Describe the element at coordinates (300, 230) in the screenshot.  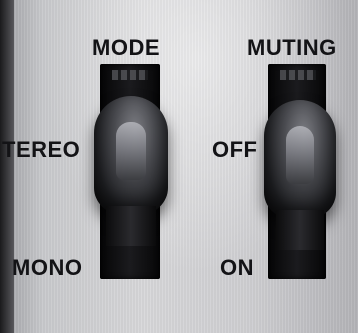
I see `muting-toggle-stem` at that location.